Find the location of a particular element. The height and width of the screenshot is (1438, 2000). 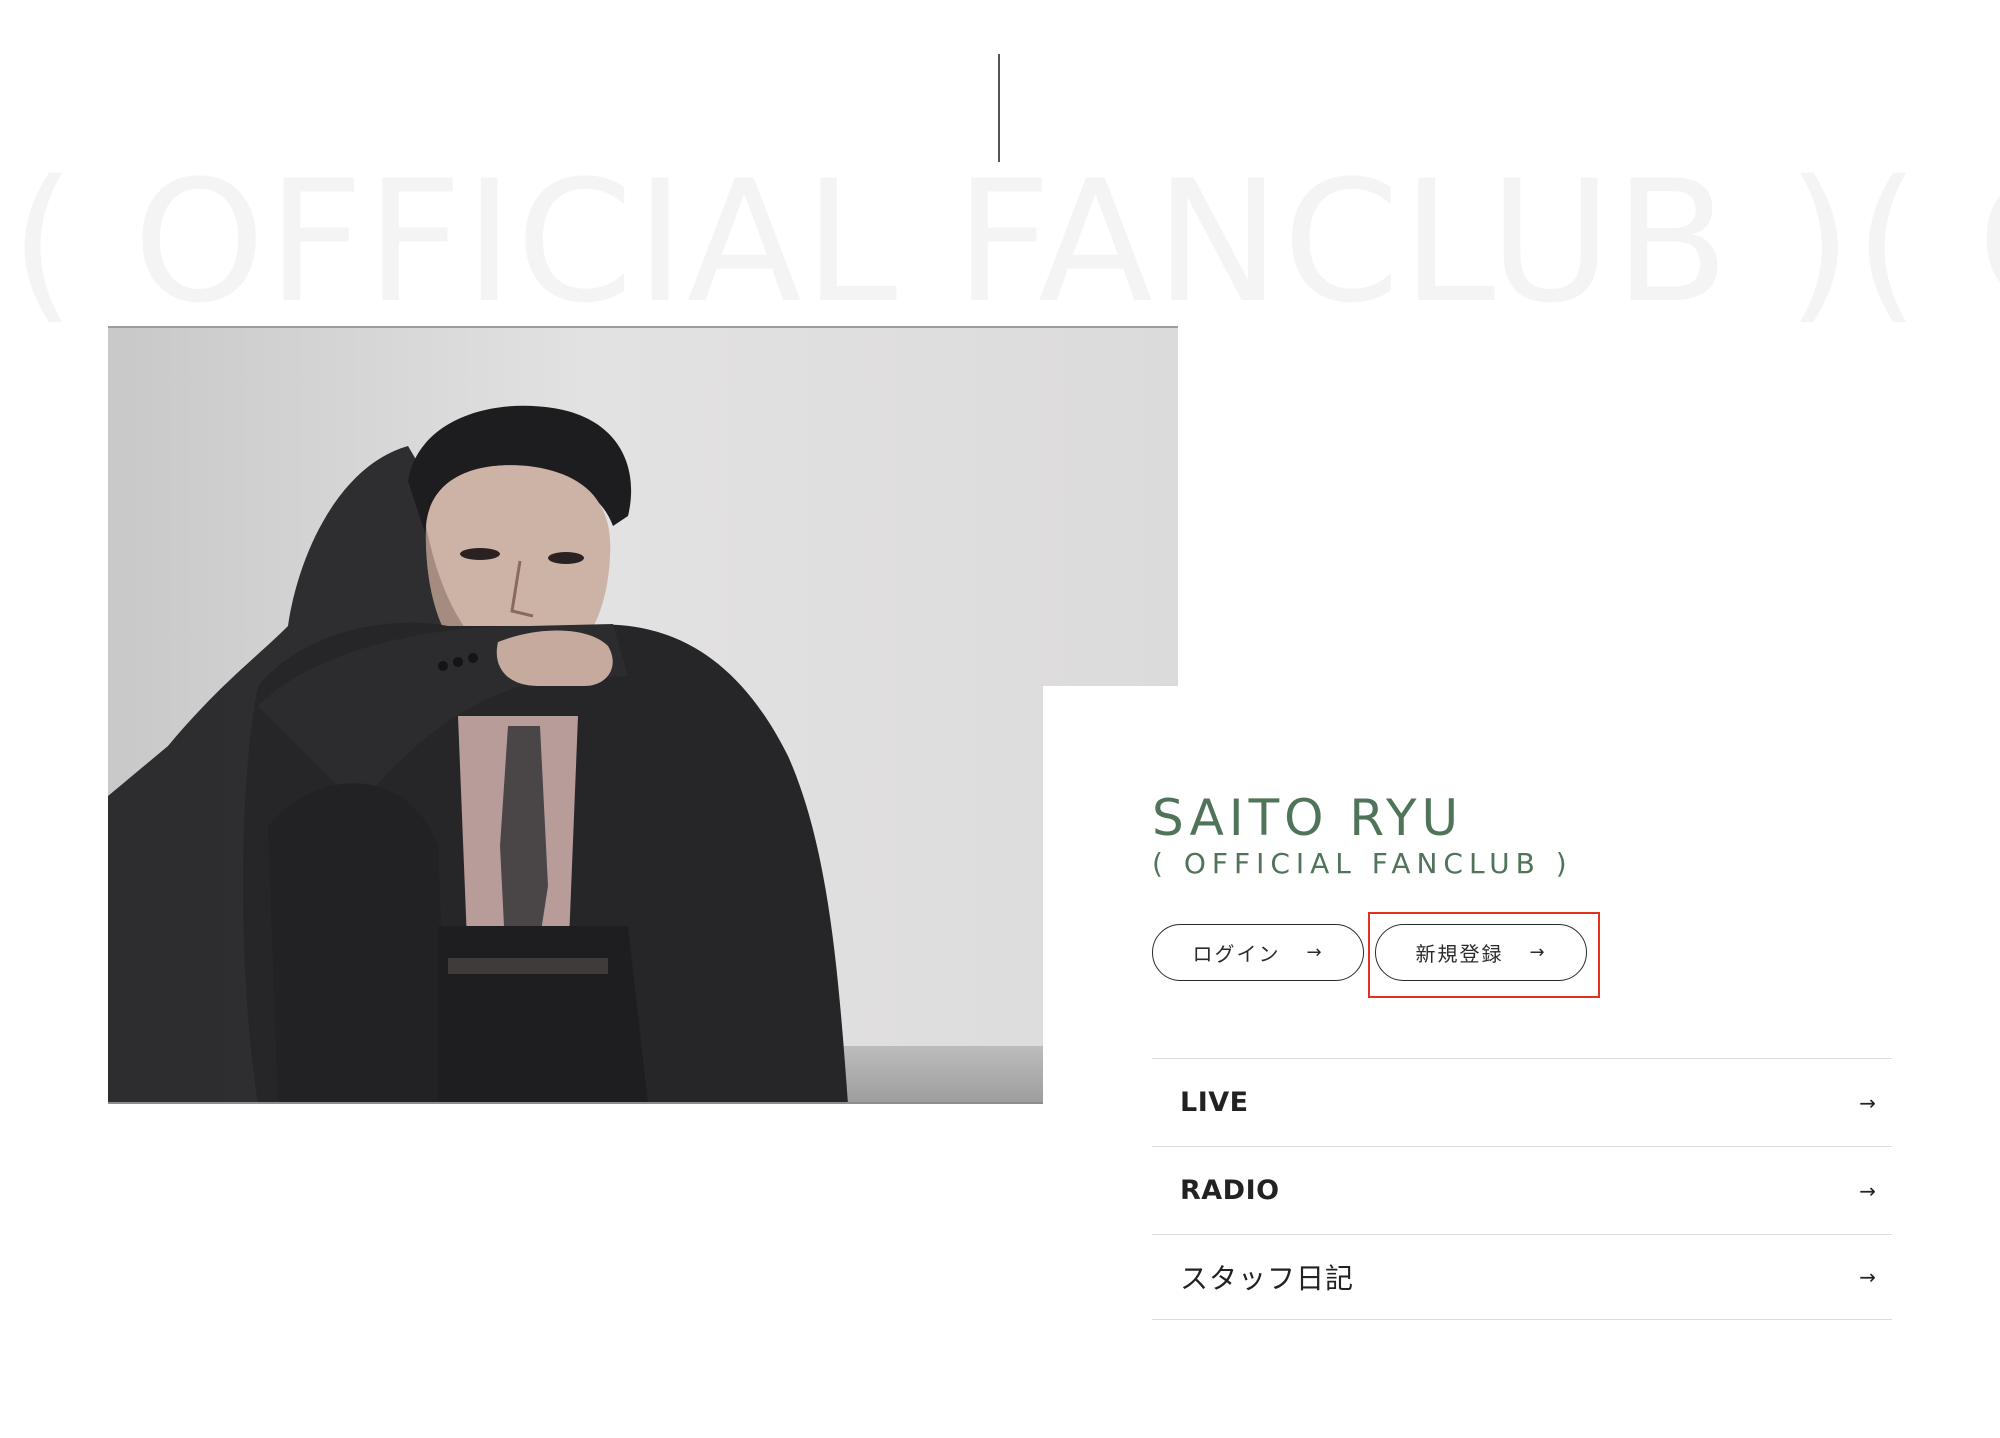

menu-item-radio: RADIO → is located at coordinates (1522, 1190).